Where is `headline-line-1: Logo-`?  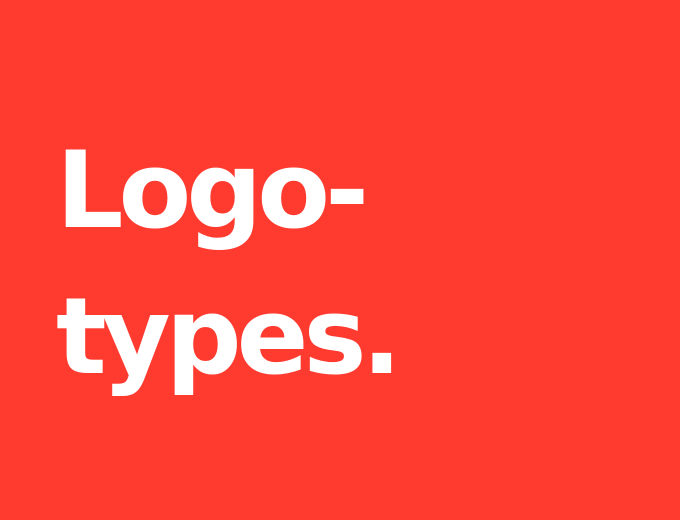 headline-line-1: Logo- is located at coordinates (212, 190).